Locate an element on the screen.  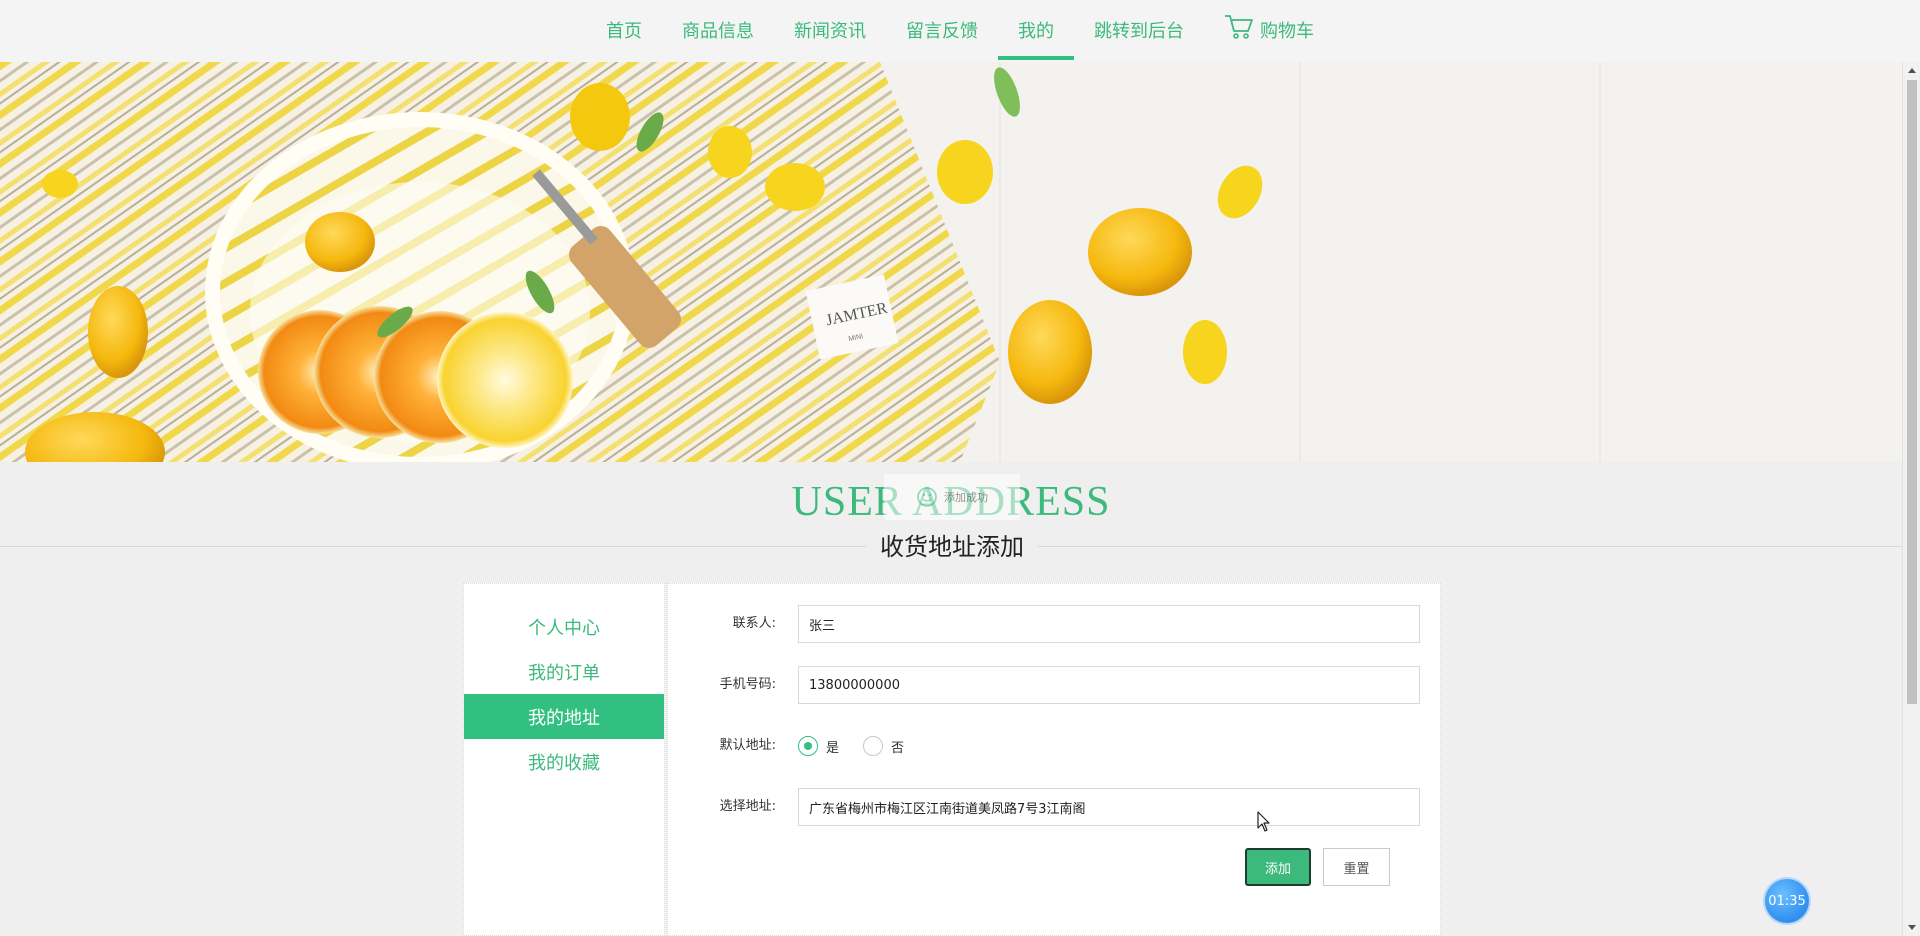
top-nav: 首页 商品信息 新闻资讯 留言反馈 我的 跳转到后台 购物车 is located at coordinates (960, 31).